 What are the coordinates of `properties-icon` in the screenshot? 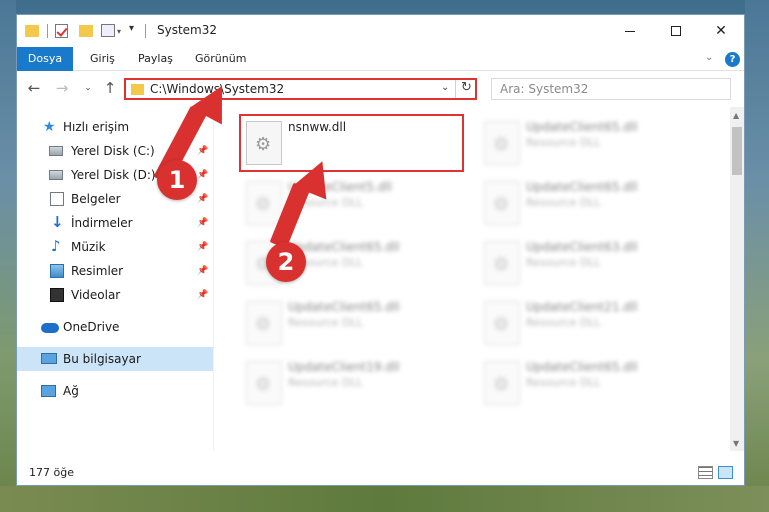 It's located at (108, 30).